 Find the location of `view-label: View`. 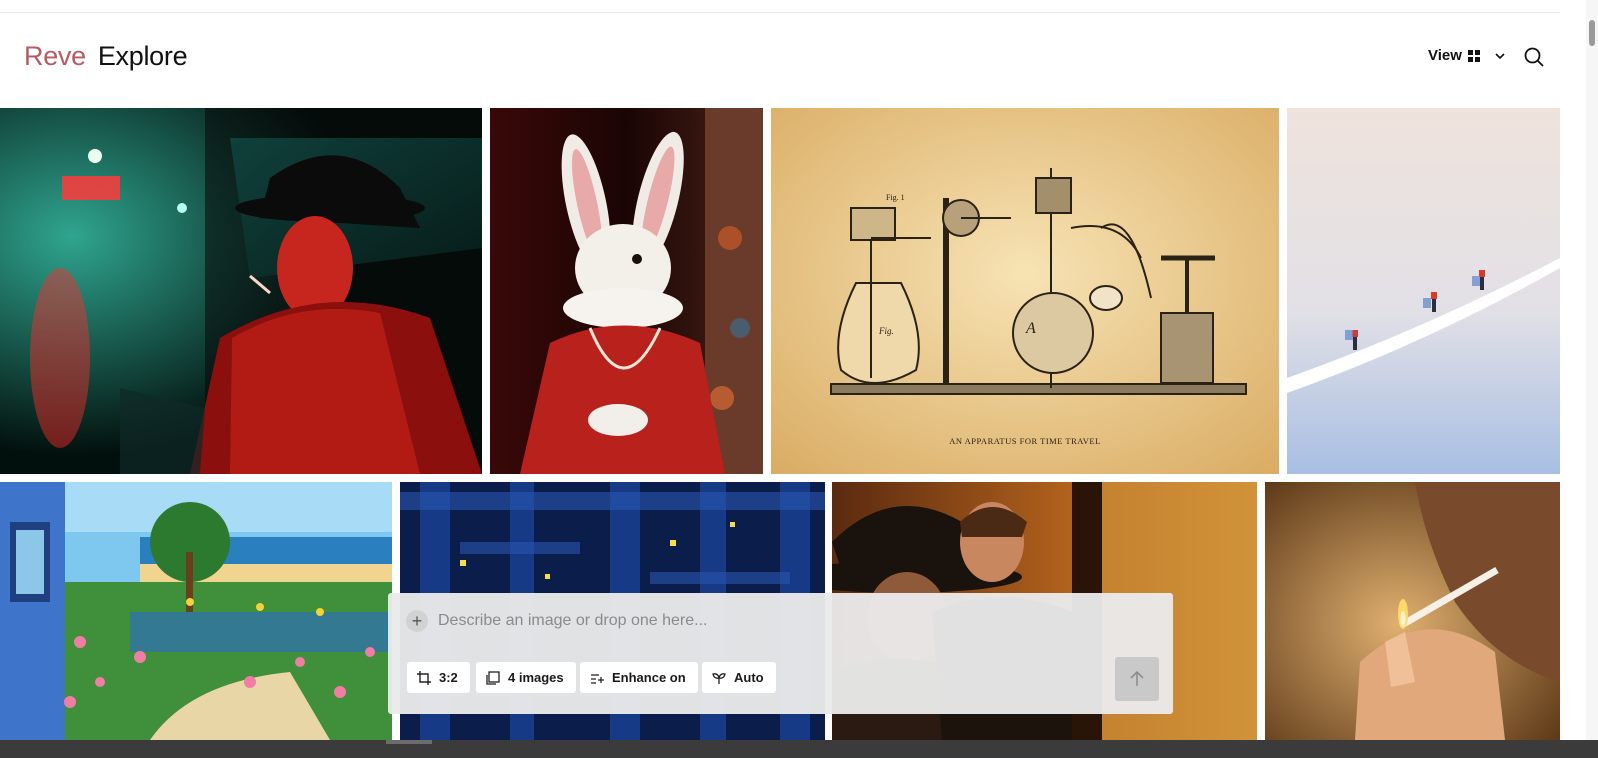

view-label: View is located at coordinates (1445, 55).